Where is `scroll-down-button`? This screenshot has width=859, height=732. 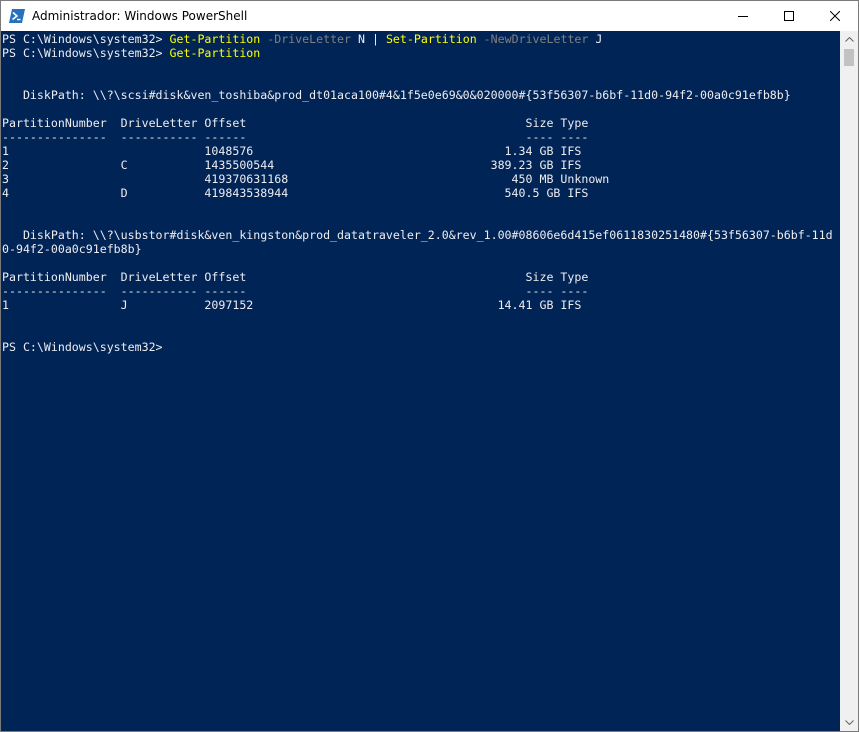
scroll-down-button is located at coordinates (849, 722).